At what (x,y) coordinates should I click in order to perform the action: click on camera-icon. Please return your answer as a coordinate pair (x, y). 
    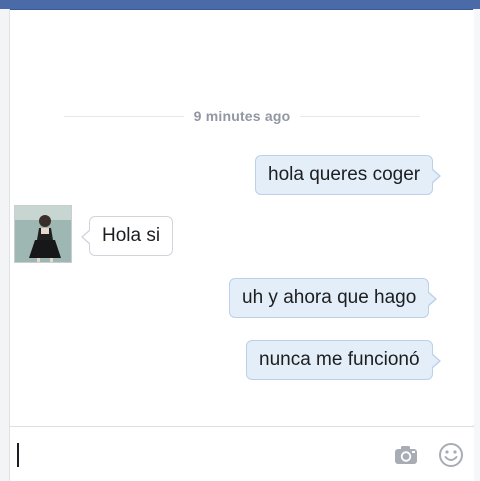
    Looking at the image, I should click on (406, 455).